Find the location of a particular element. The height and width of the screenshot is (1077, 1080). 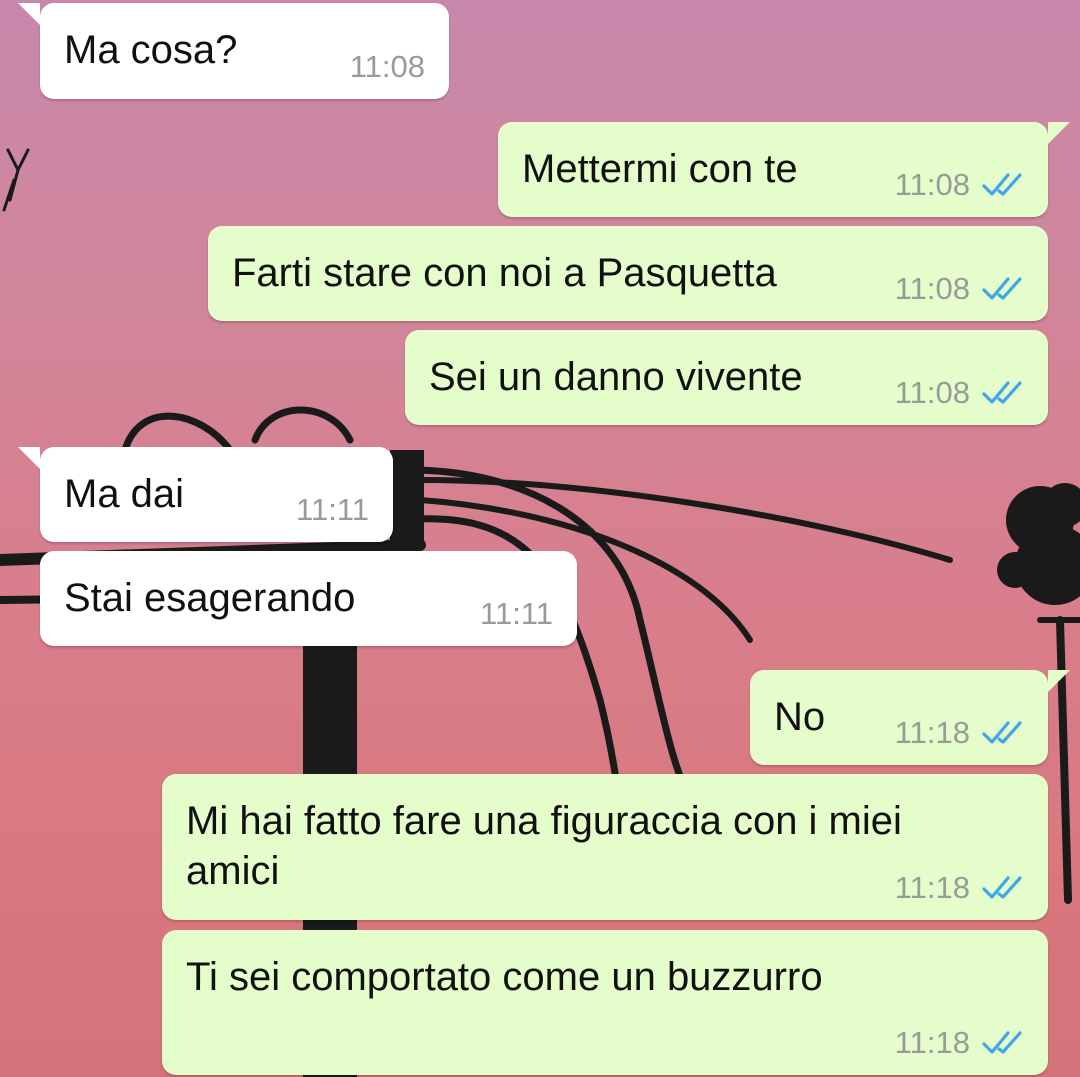

message-text: Stai esagerando is located at coordinates (210, 598).